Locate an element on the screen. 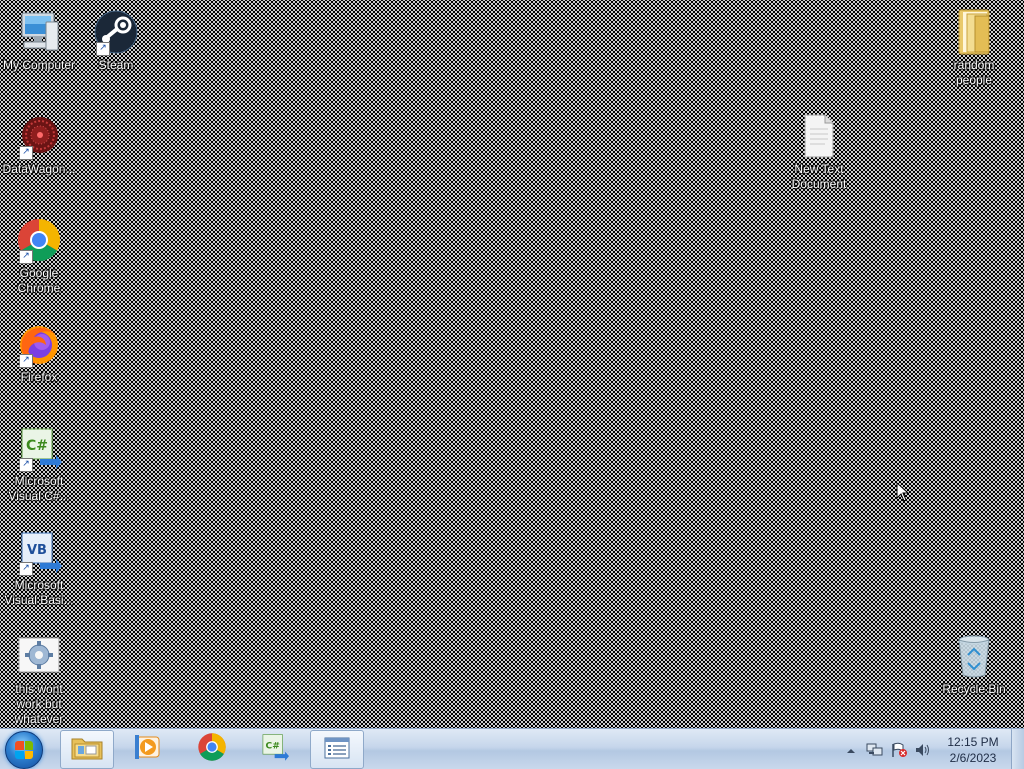  visual-basic-icon: VB ↗ is located at coordinates (39, 552).